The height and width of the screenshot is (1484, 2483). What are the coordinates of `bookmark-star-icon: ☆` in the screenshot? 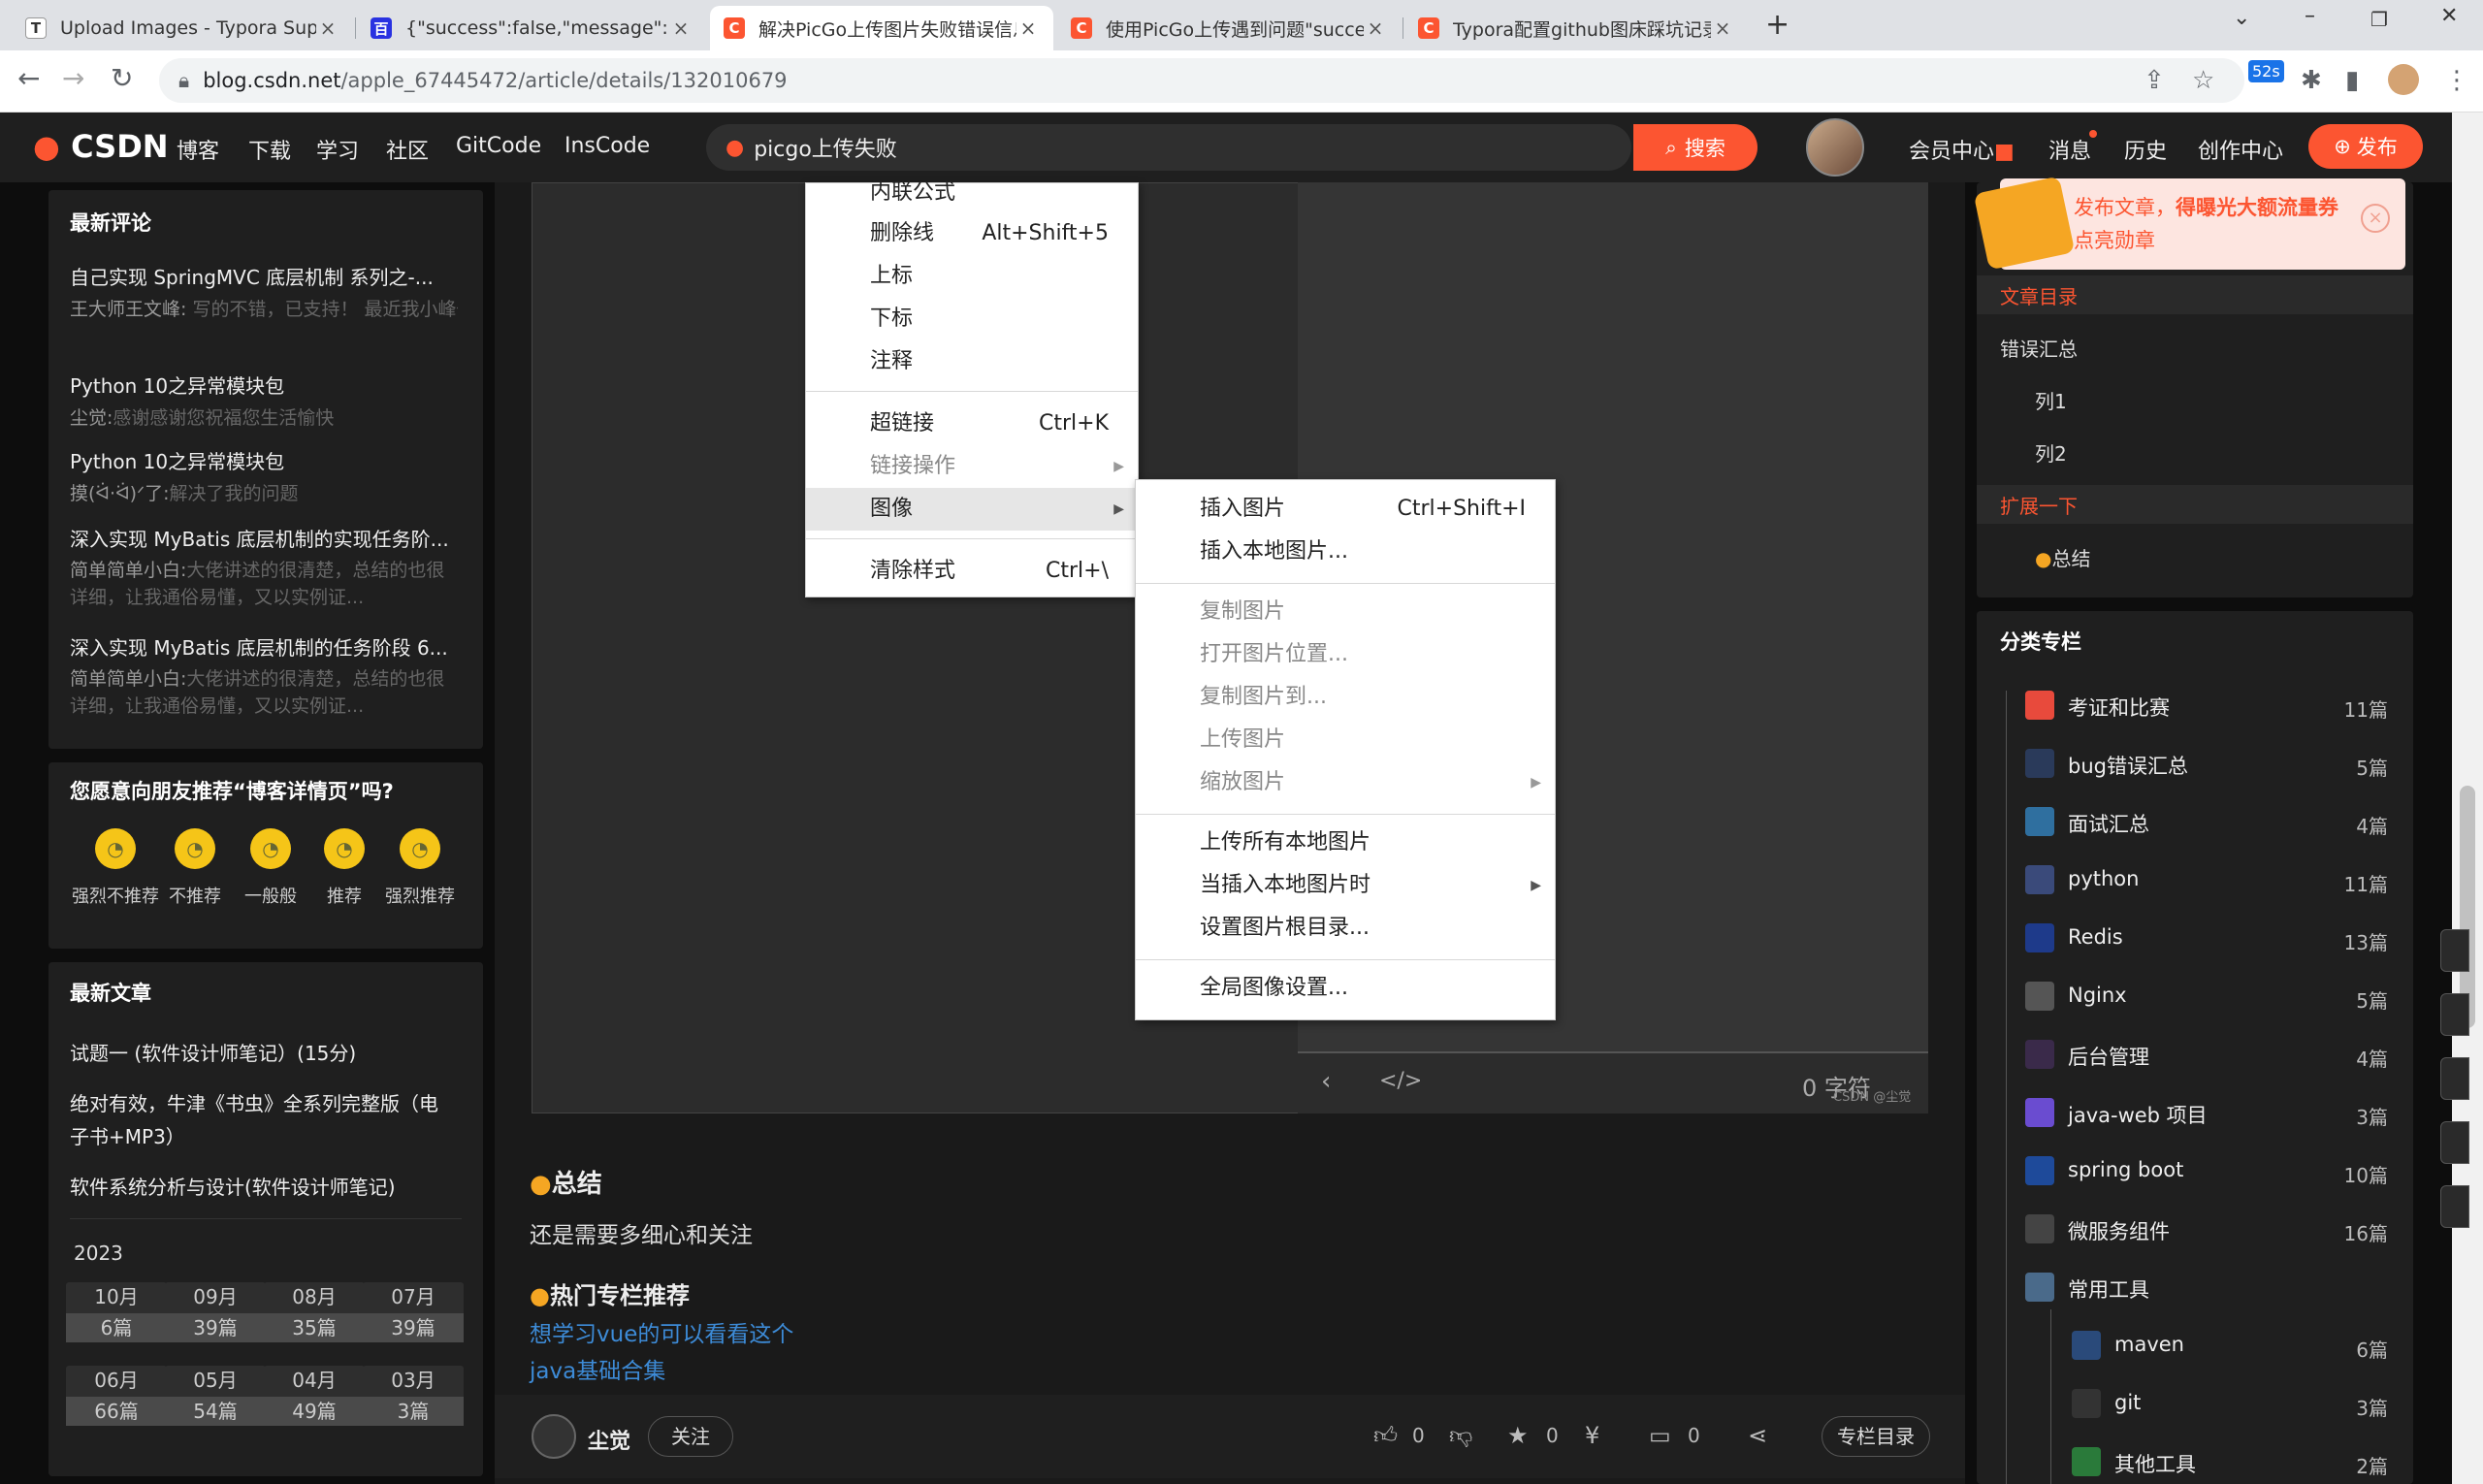 It's located at (2203, 80).